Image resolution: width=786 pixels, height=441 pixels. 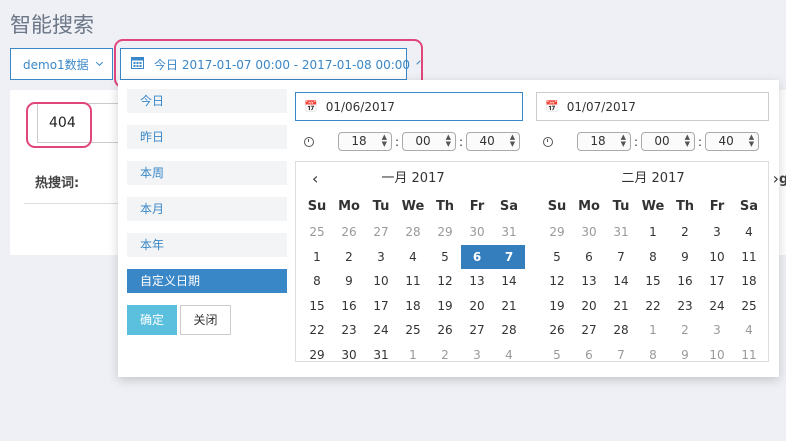 What do you see at coordinates (509, 256) in the screenshot?
I see `day-cell-selected: 7` at bounding box center [509, 256].